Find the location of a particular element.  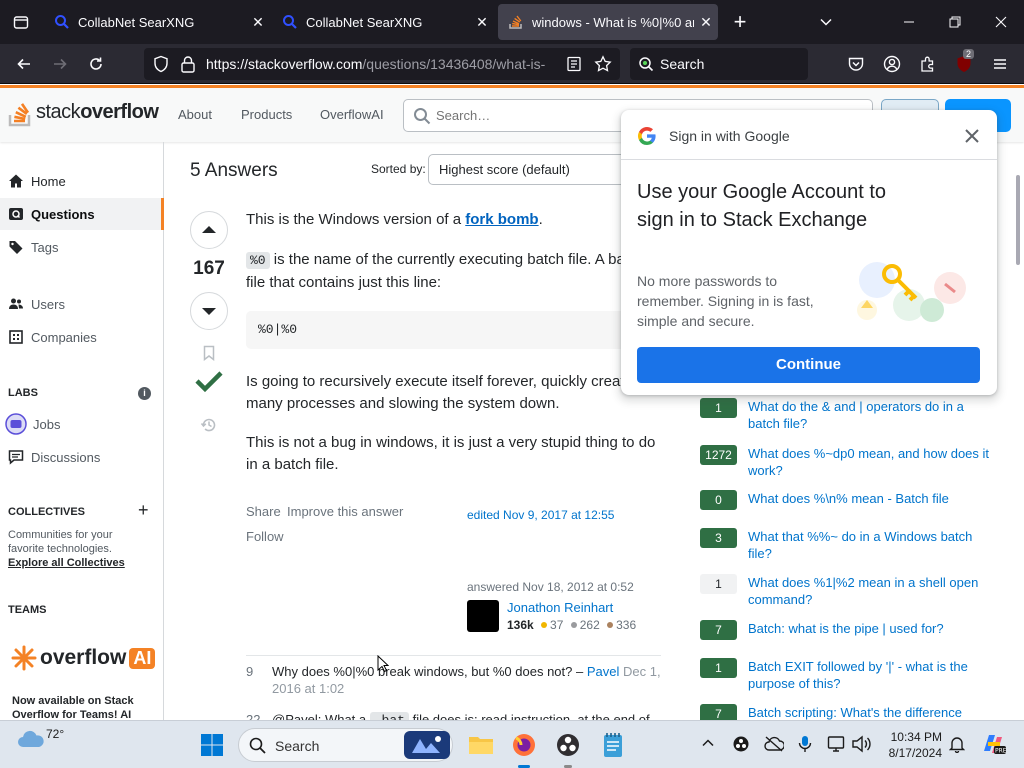

comment-user-link: Pavel is located at coordinates (603, 671).